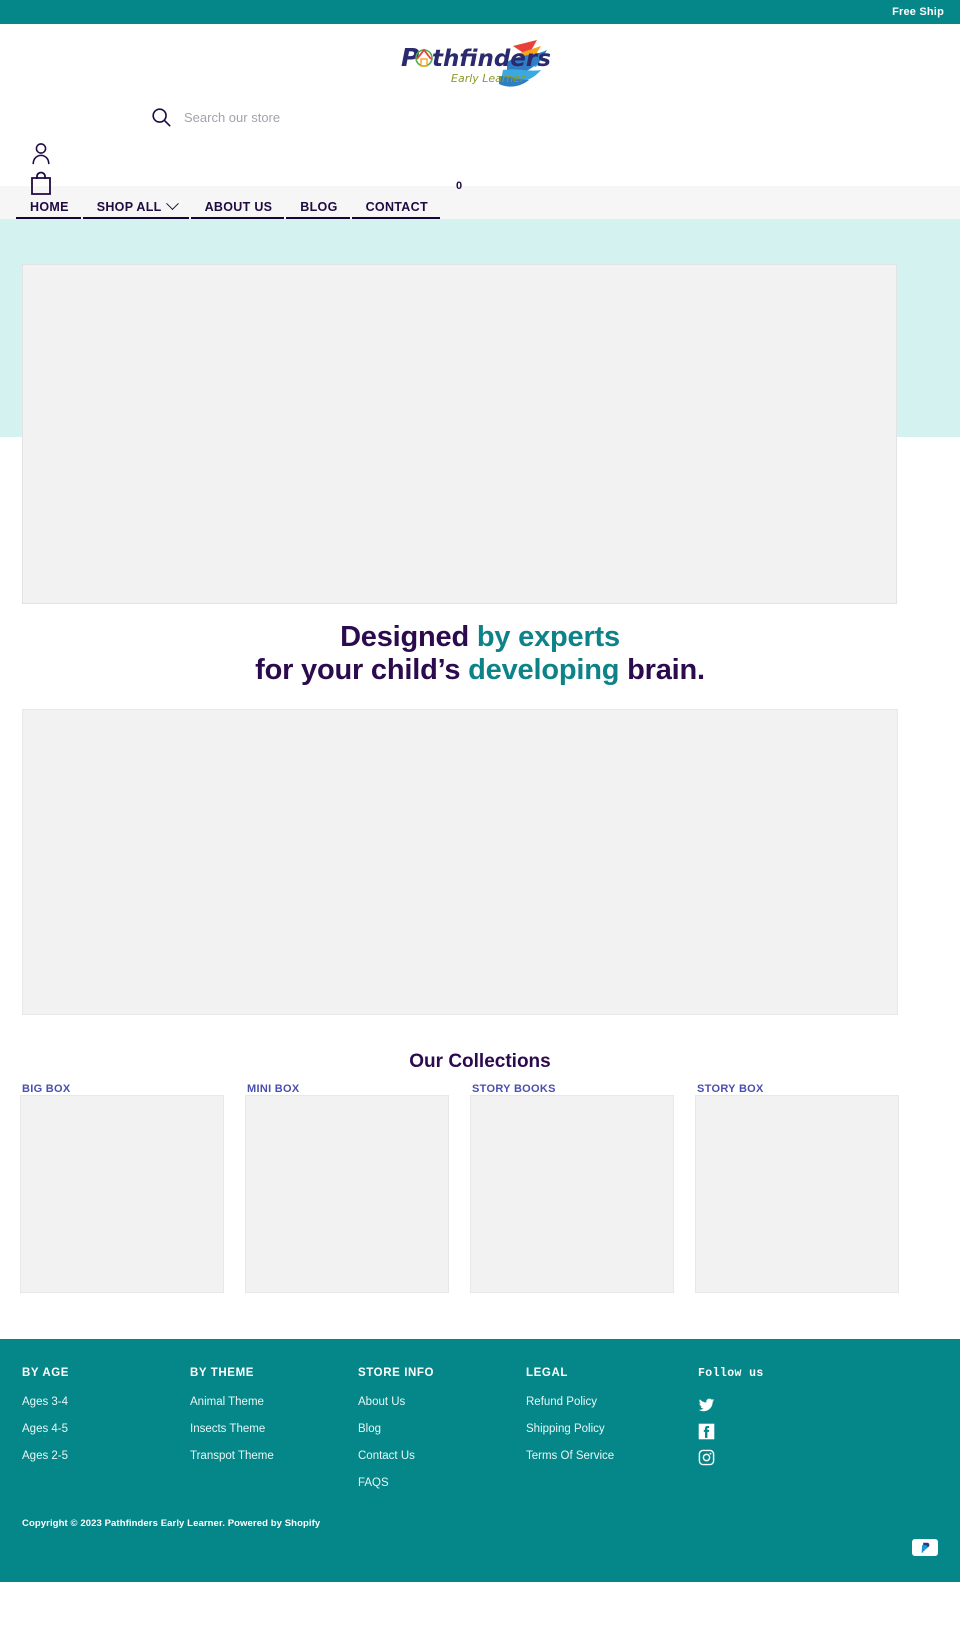  What do you see at coordinates (547, 1373) in the screenshot?
I see `footer-heading: LEGAL` at bounding box center [547, 1373].